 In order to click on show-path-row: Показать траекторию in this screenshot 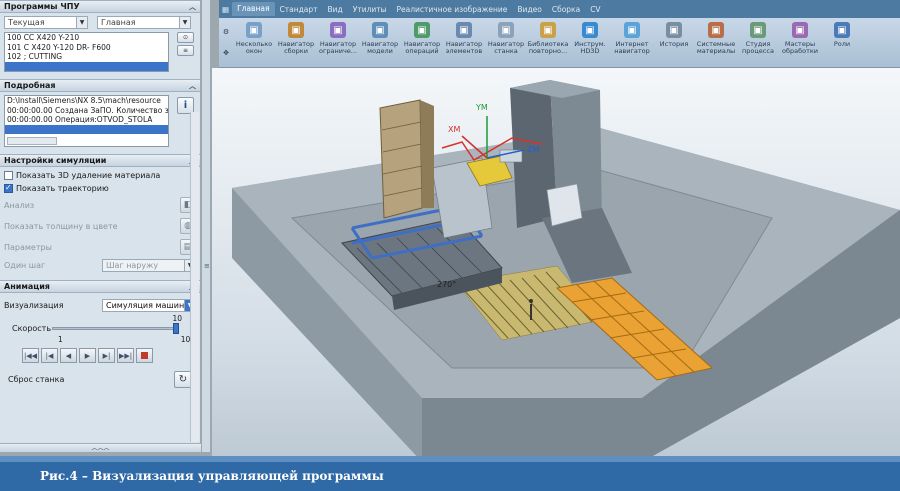, I will do `click(100, 188)`.